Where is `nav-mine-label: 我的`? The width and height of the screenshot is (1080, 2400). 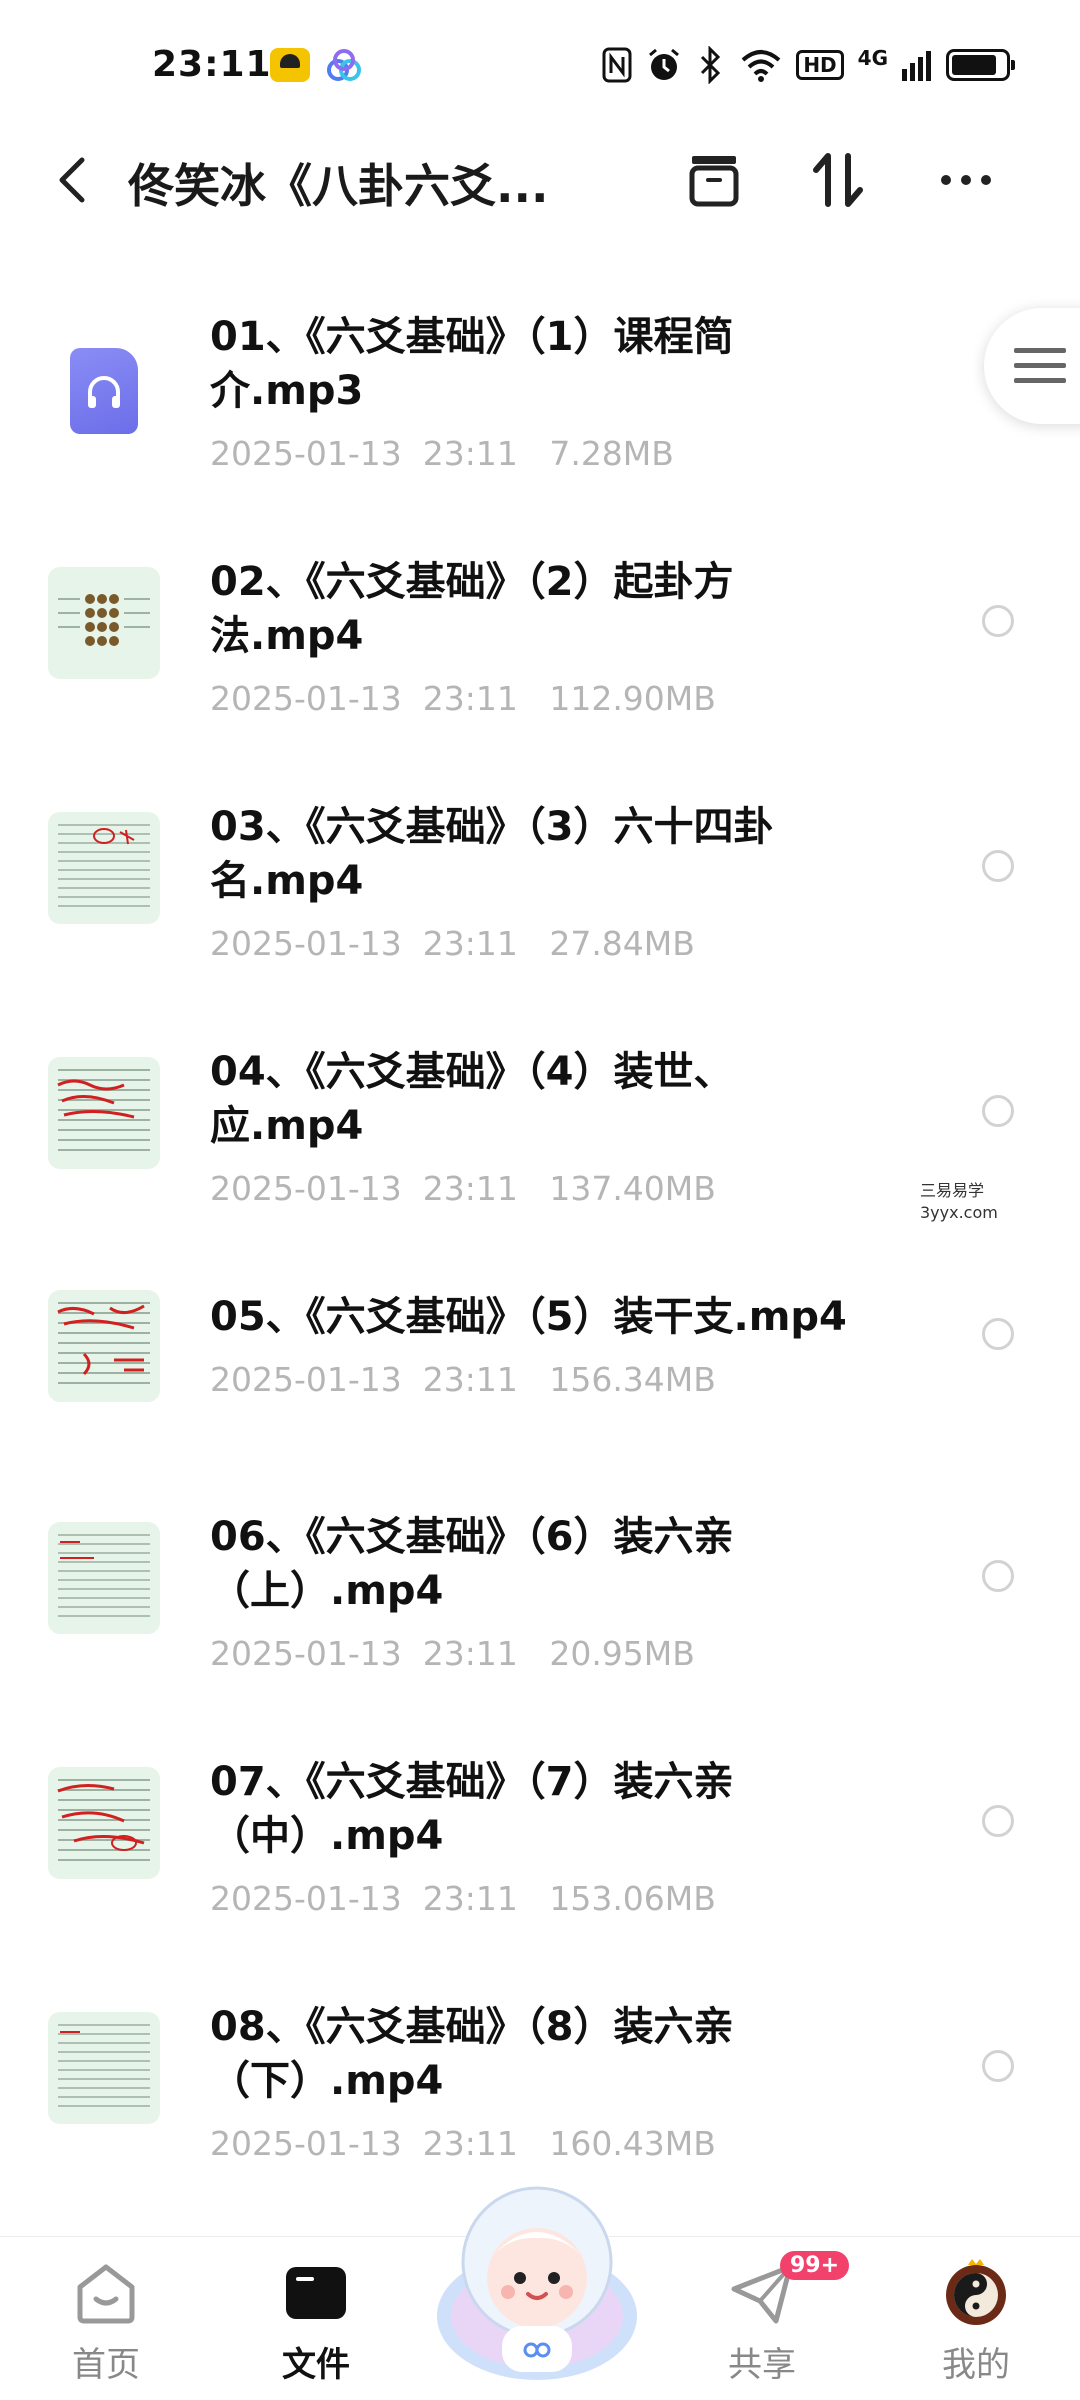
nav-mine-label: 我的 is located at coordinates (976, 2365).